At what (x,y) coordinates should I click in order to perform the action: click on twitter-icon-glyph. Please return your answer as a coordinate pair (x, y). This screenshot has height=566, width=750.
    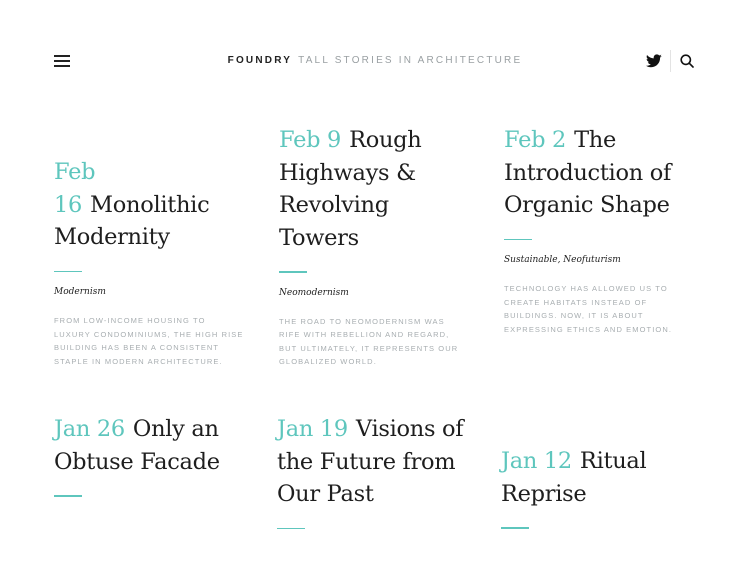
    Looking at the image, I should click on (654, 61).